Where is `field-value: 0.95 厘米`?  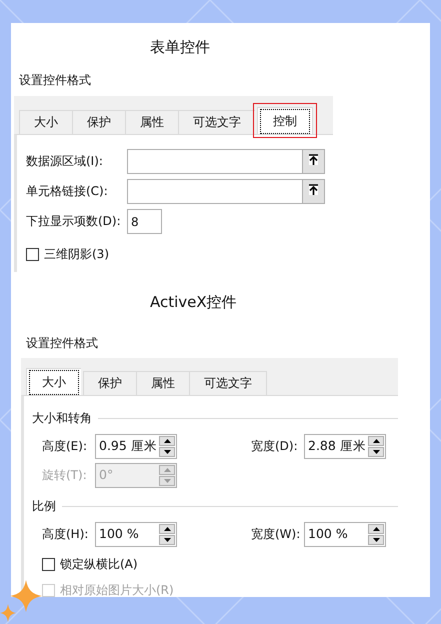 field-value: 0.95 厘米 is located at coordinates (128, 446).